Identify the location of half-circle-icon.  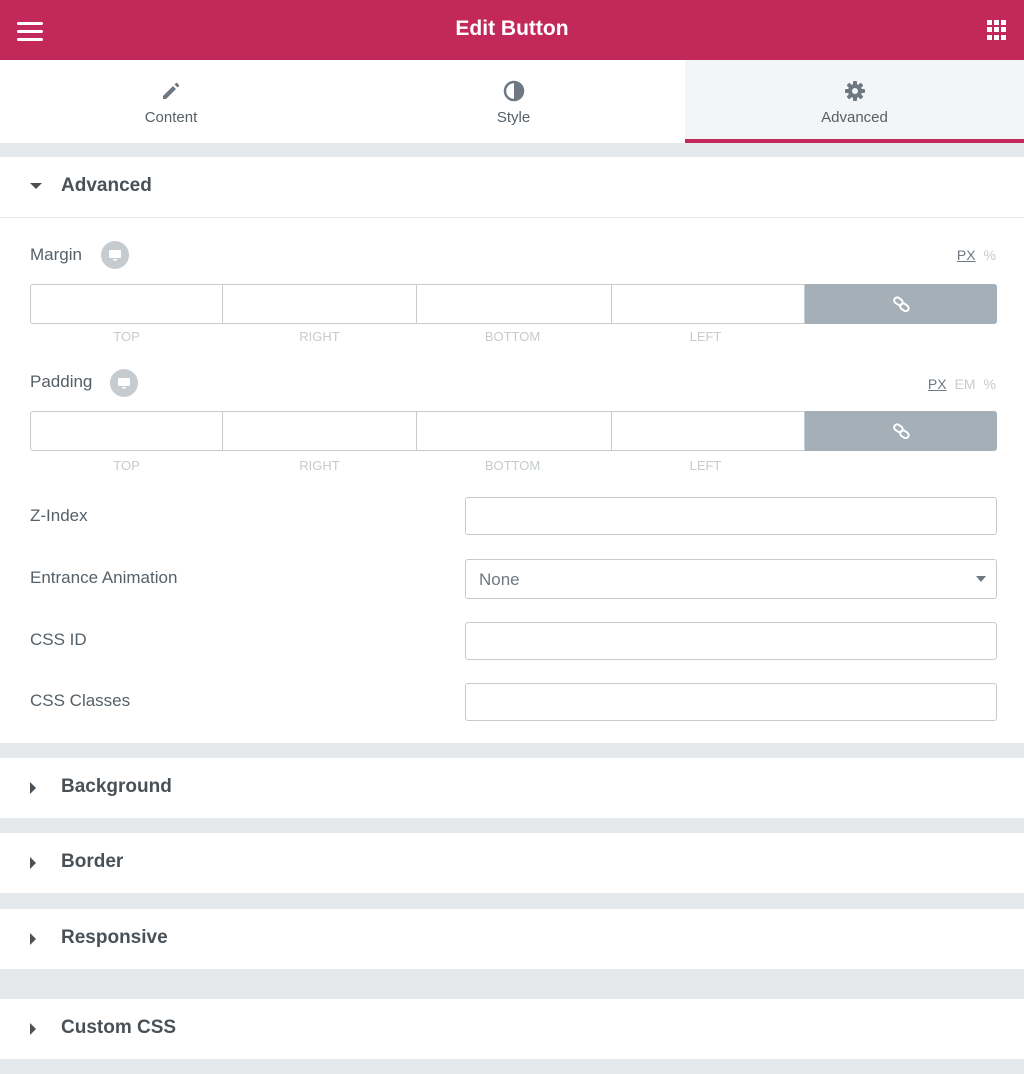
(513, 91).